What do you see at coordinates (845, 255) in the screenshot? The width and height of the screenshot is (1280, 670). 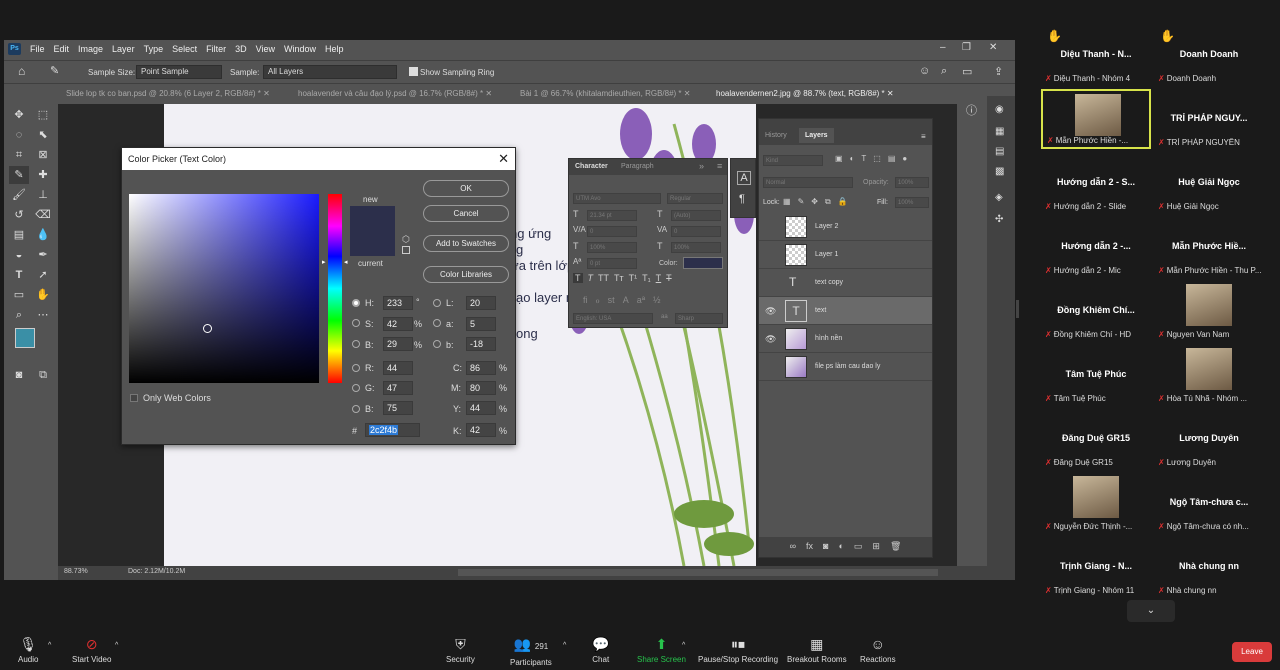 I see `layer-row-layer-1: Layer 1` at bounding box center [845, 255].